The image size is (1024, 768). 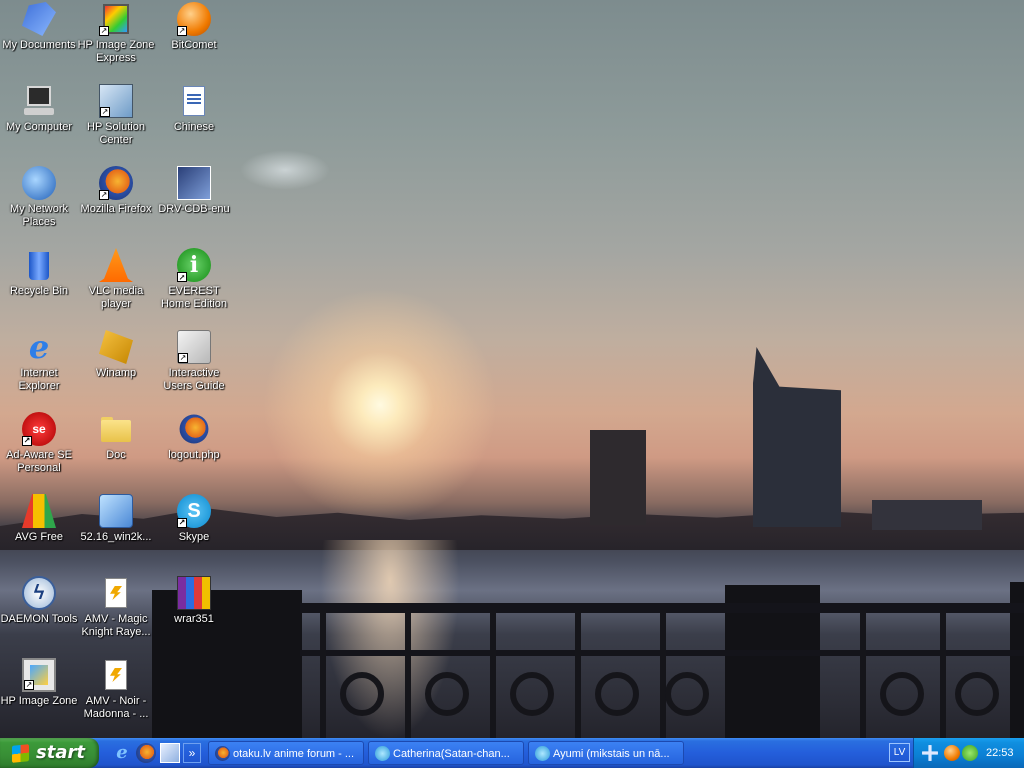 I want to click on desktop-icon-wrar351: wrar351, so click(x=194, y=601).